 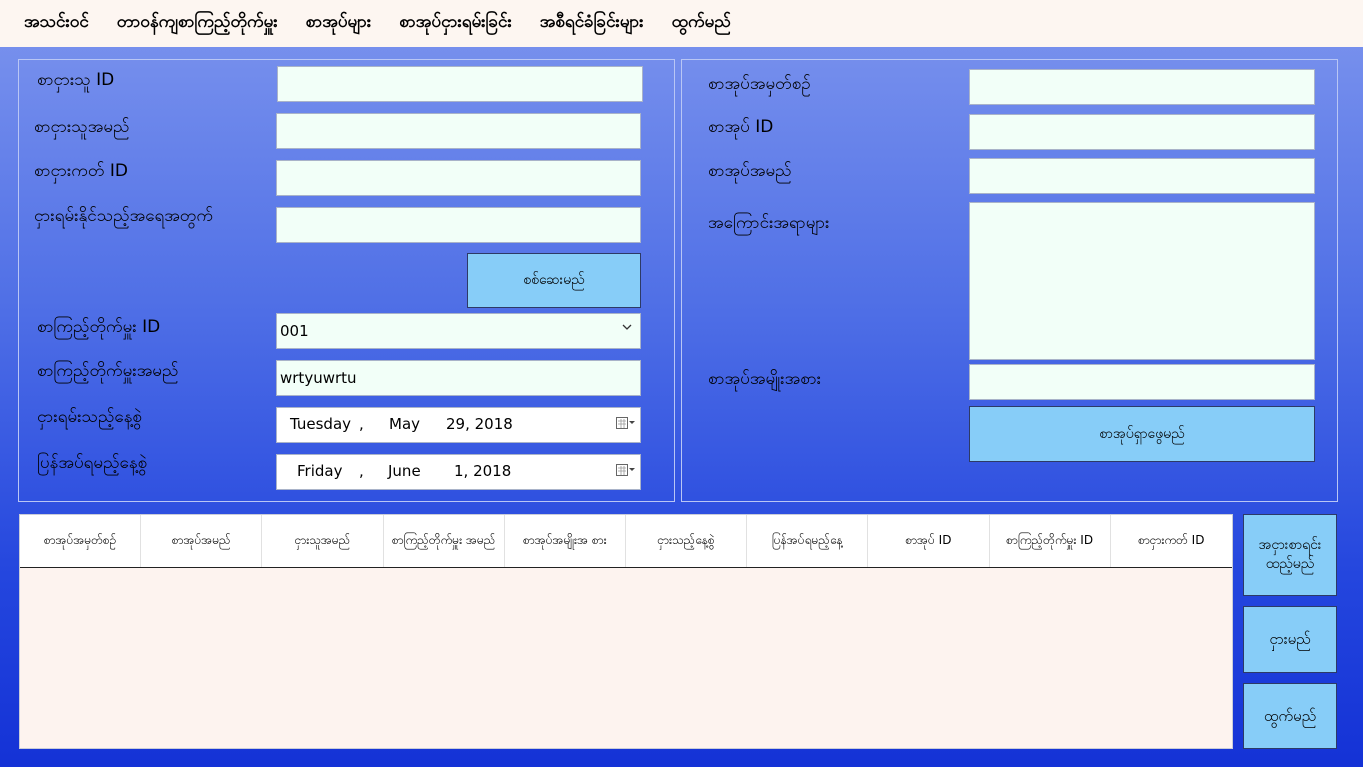 What do you see at coordinates (627, 328) in the screenshot?
I see `chevron-down-icon` at bounding box center [627, 328].